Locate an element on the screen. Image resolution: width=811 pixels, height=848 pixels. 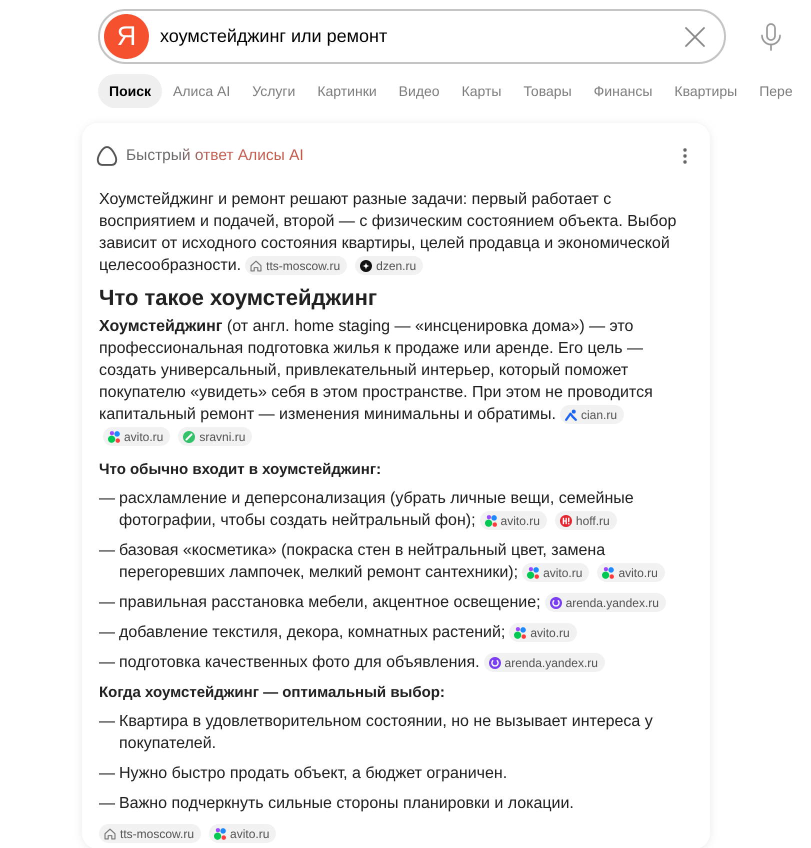
source-link: hoff.ru is located at coordinates (585, 520).